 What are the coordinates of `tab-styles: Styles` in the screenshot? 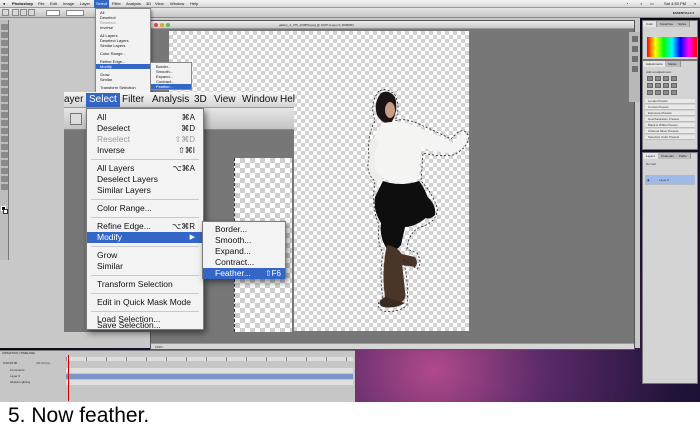 It's located at (683, 24).